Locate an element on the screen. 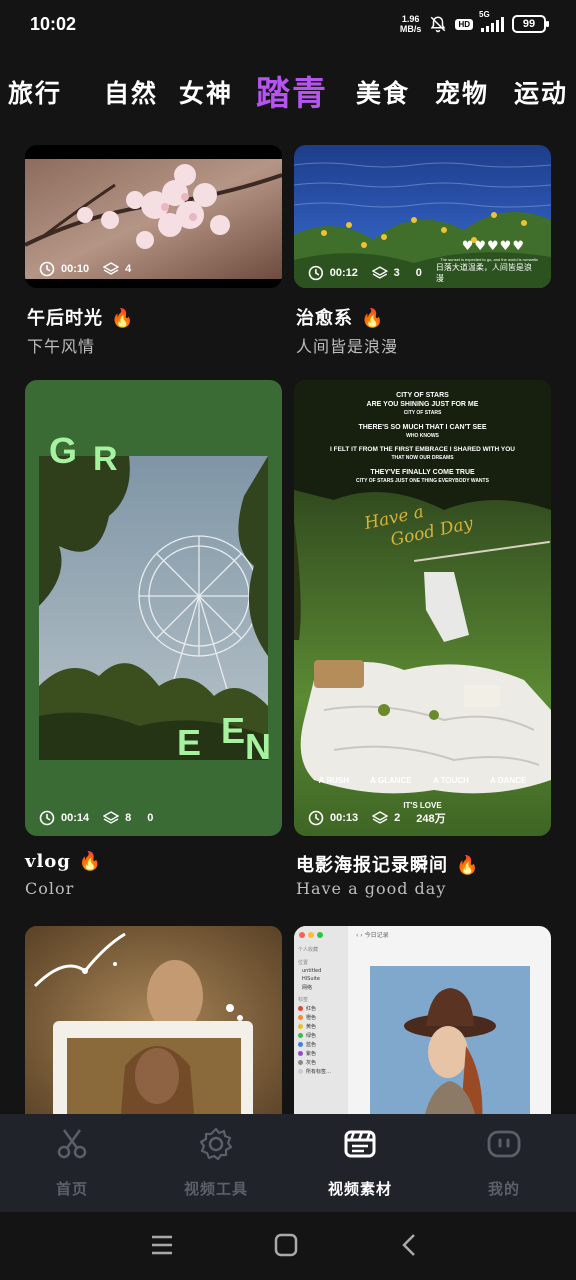 Image resolution: width=576 pixels, height=1280 pixels. bottom-nav: 首页 视频工具 视频素材 我的 is located at coordinates (288, 1163).